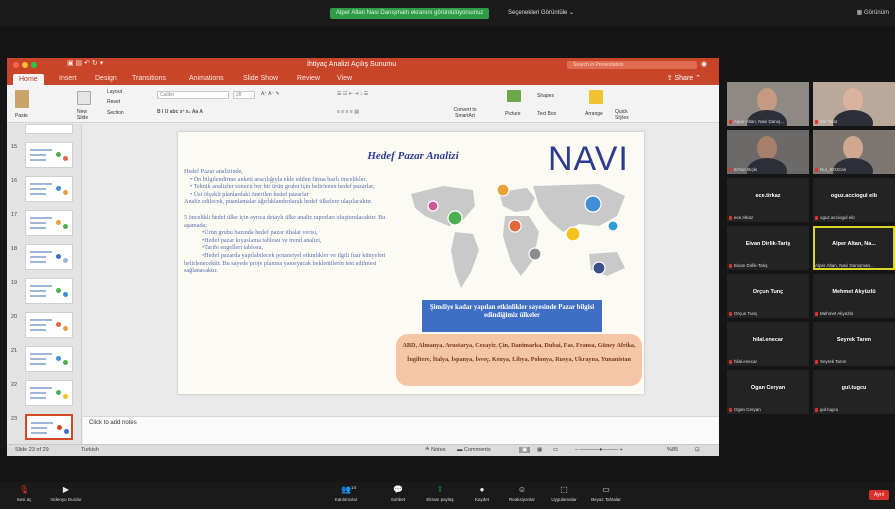  Describe the element at coordinates (873, 12) in the screenshot. I see `view-button: ▦ Görünüm` at that location.